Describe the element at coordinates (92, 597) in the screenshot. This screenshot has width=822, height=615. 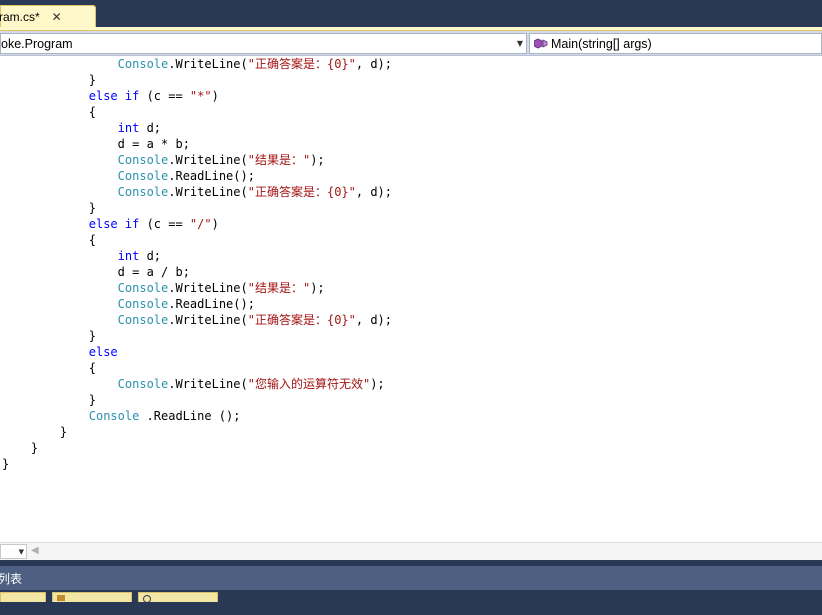
I see `panel-tab-output` at that location.